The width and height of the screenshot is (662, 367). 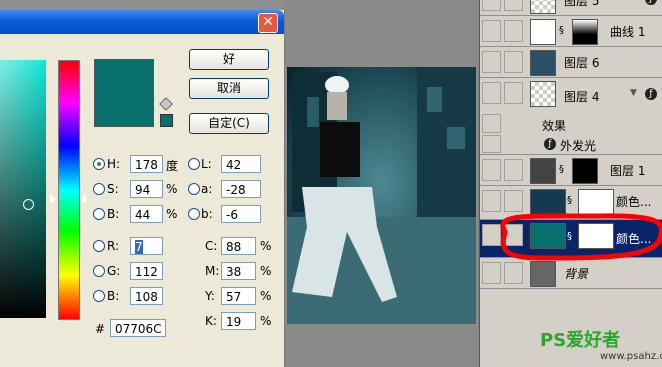 I want to click on highlight-annotation, so click(x=581, y=237).